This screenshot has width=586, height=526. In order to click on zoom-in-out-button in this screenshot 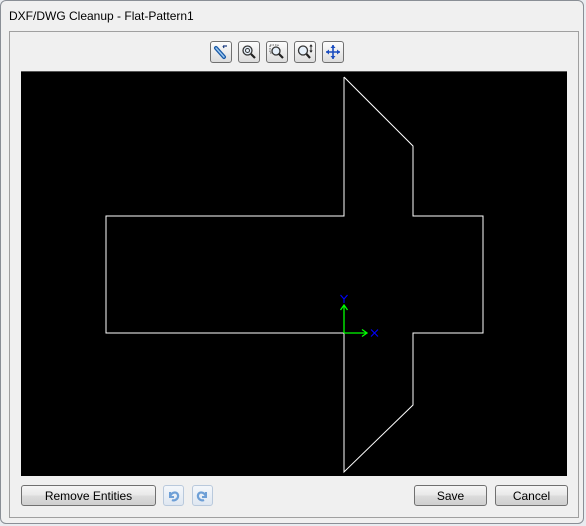, I will do `click(305, 52)`.